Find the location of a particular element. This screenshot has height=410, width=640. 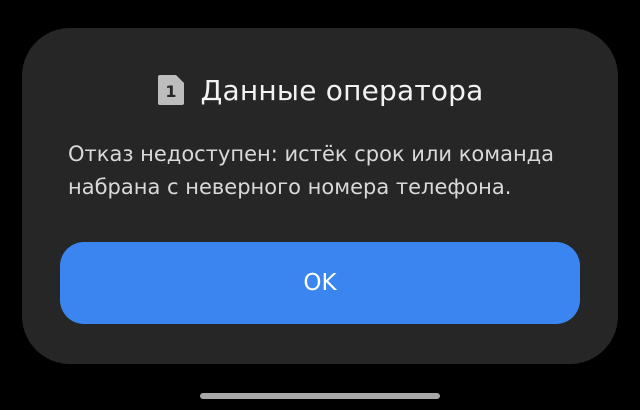

cut-off-status-row is located at coordinates (320, 3).